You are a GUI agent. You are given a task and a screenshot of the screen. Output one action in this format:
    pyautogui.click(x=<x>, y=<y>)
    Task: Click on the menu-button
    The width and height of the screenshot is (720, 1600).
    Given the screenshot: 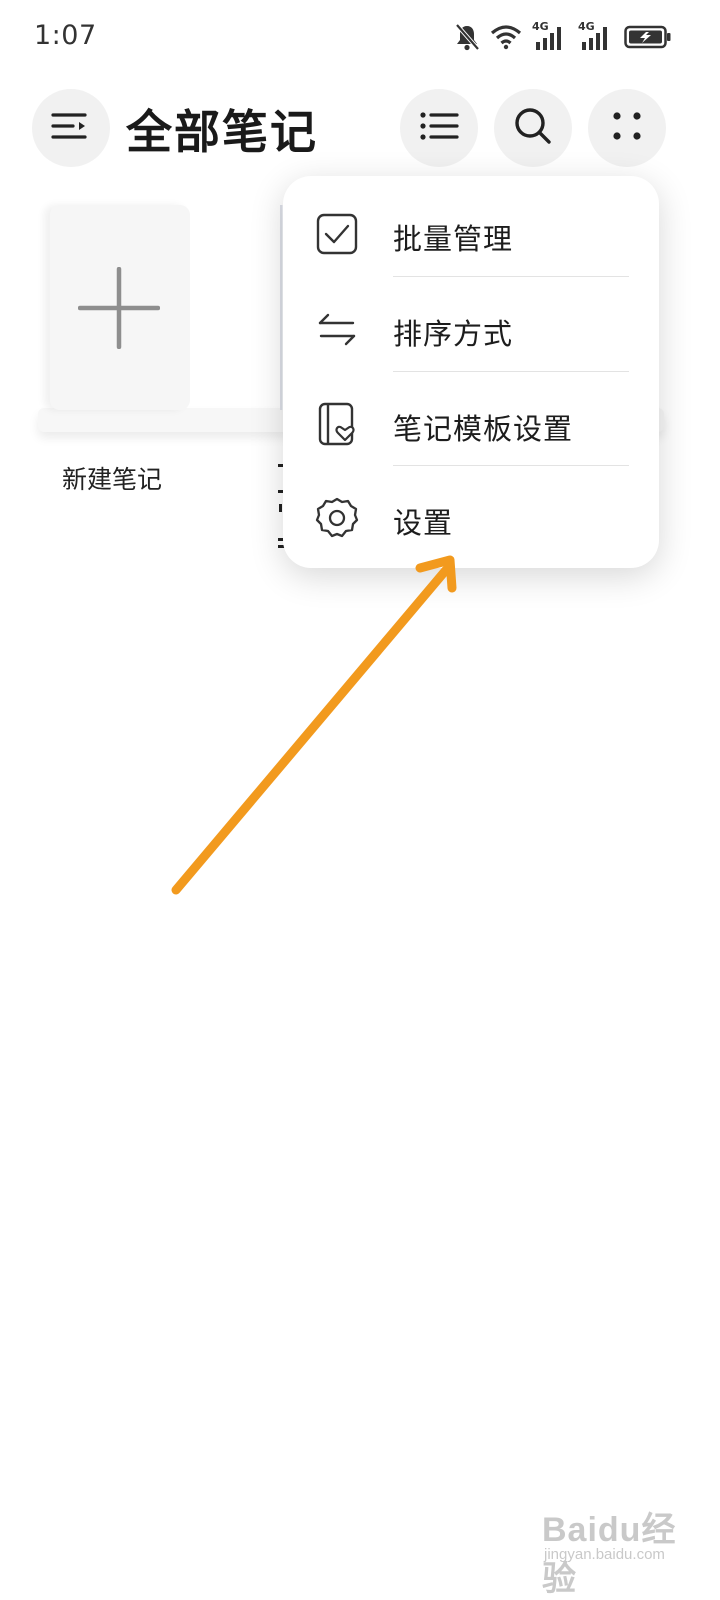 What is the action you would take?
    pyautogui.click(x=71, y=128)
    